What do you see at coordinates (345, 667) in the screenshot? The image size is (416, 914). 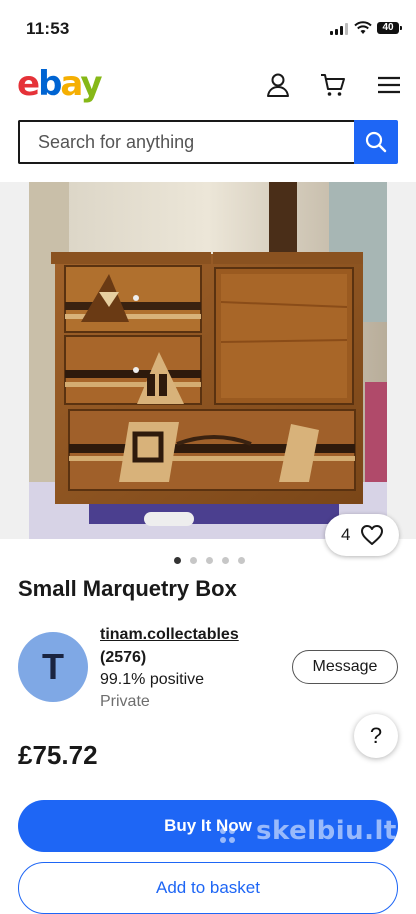 I see `message-button: Message` at bounding box center [345, 667].